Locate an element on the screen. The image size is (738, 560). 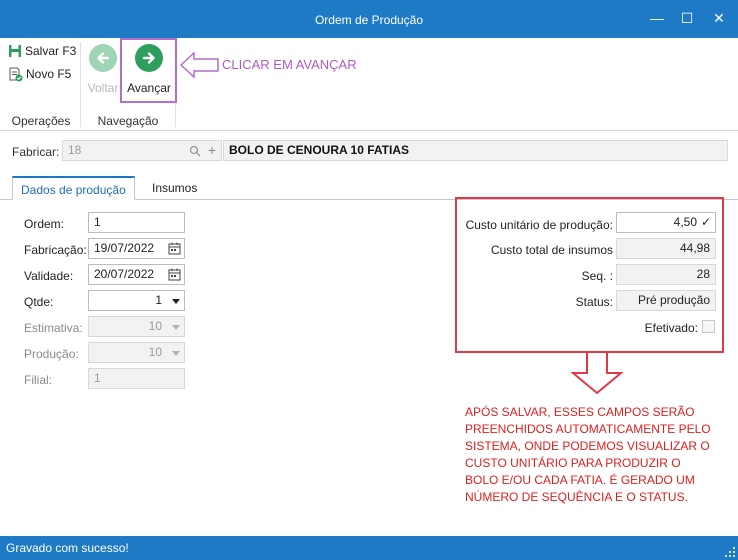
new-document-icon is located at coordinates (16, 74).